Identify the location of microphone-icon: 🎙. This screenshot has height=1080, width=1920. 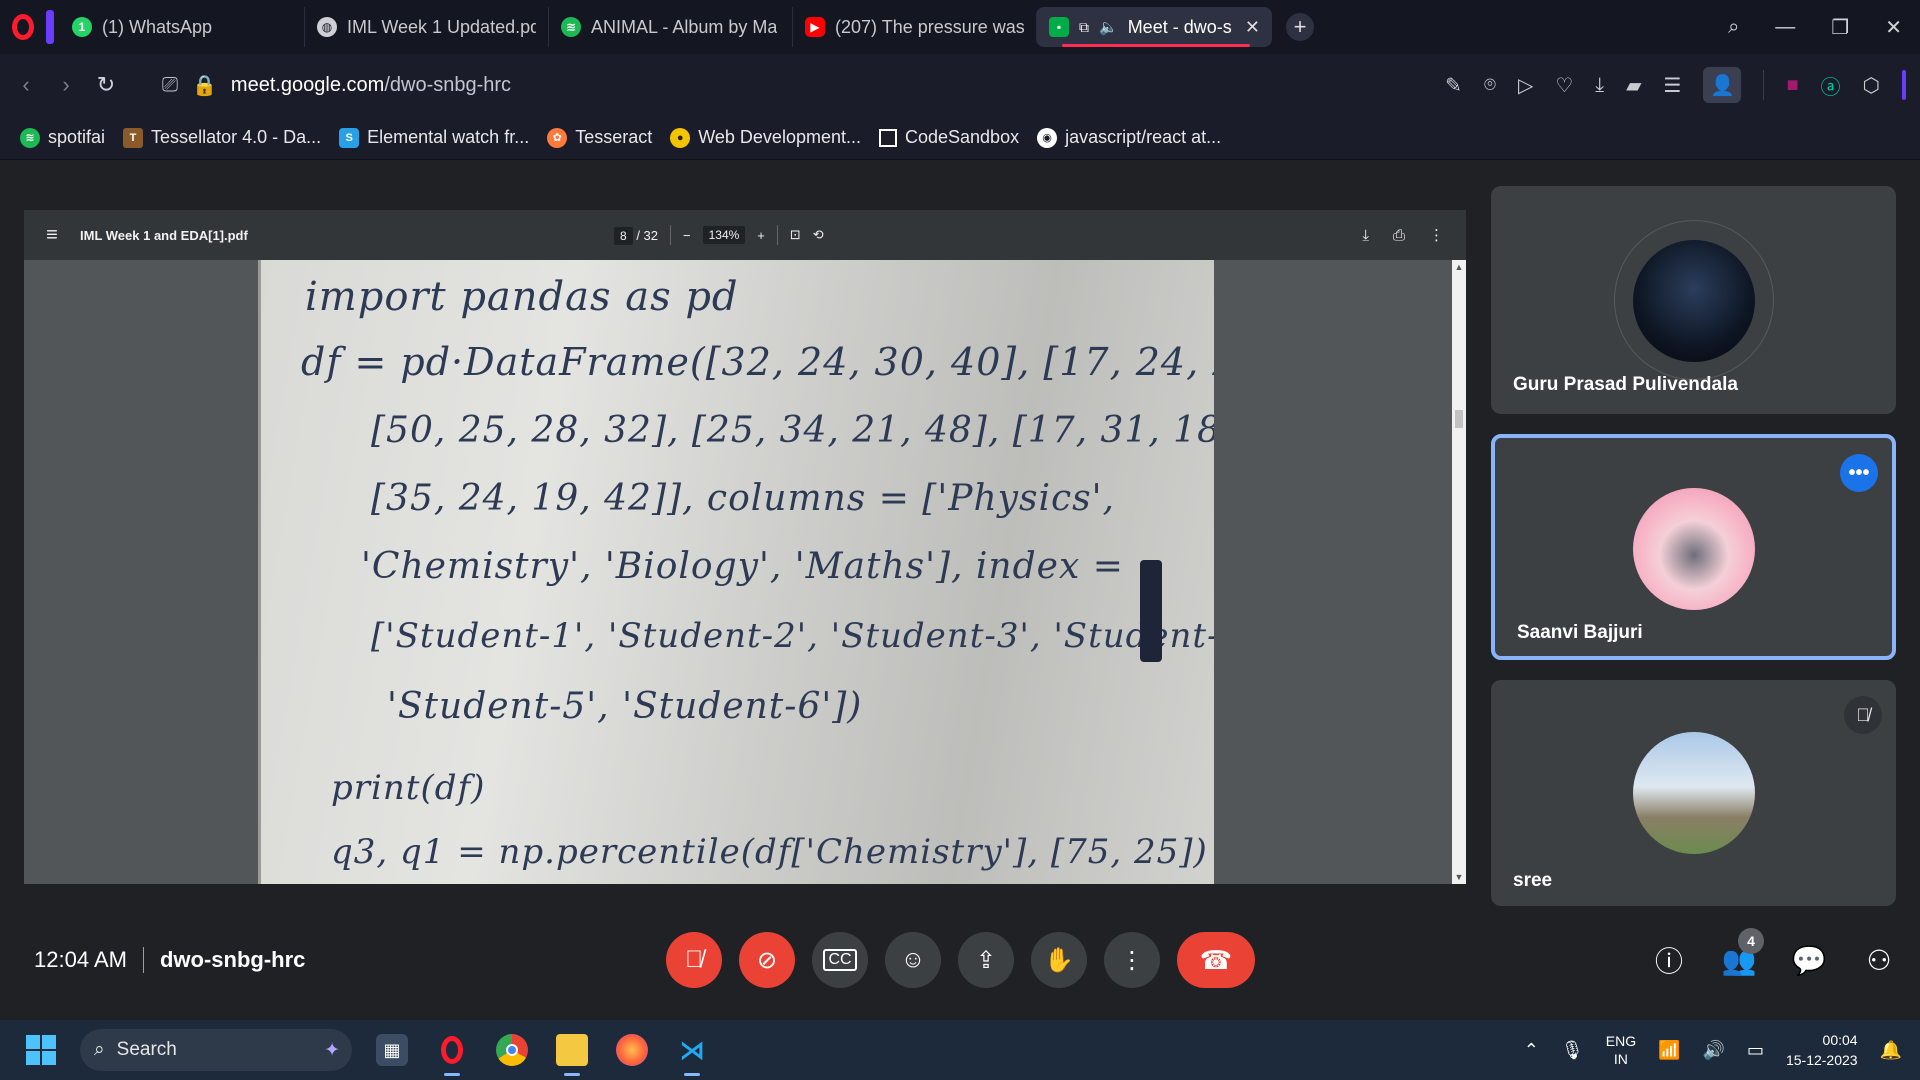
(1572, 1050).